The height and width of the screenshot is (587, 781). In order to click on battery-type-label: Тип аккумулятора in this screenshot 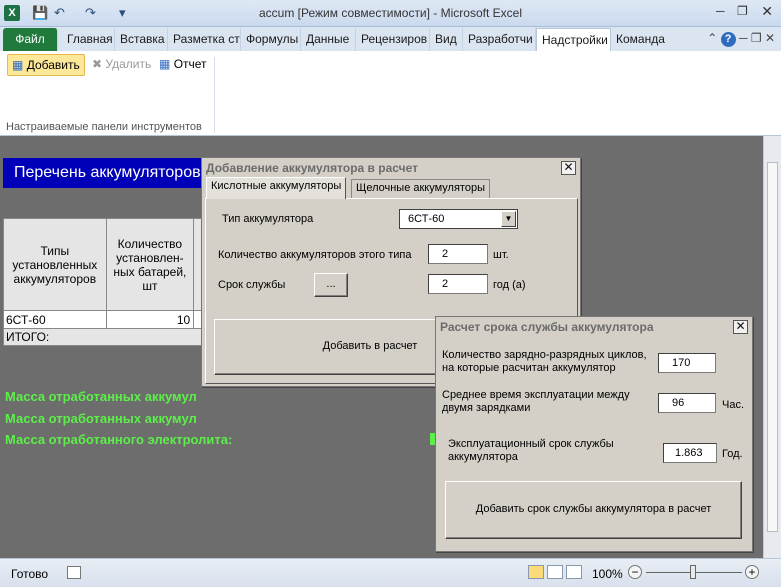, I will do `click(268, 219)`.